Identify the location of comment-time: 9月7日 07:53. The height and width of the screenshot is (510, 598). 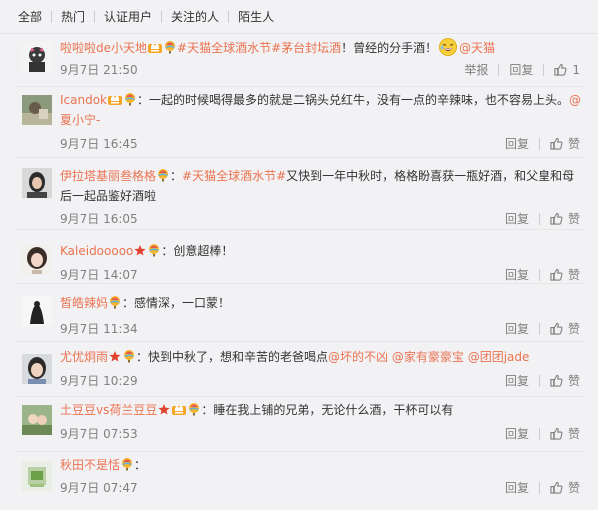
(99, 434).